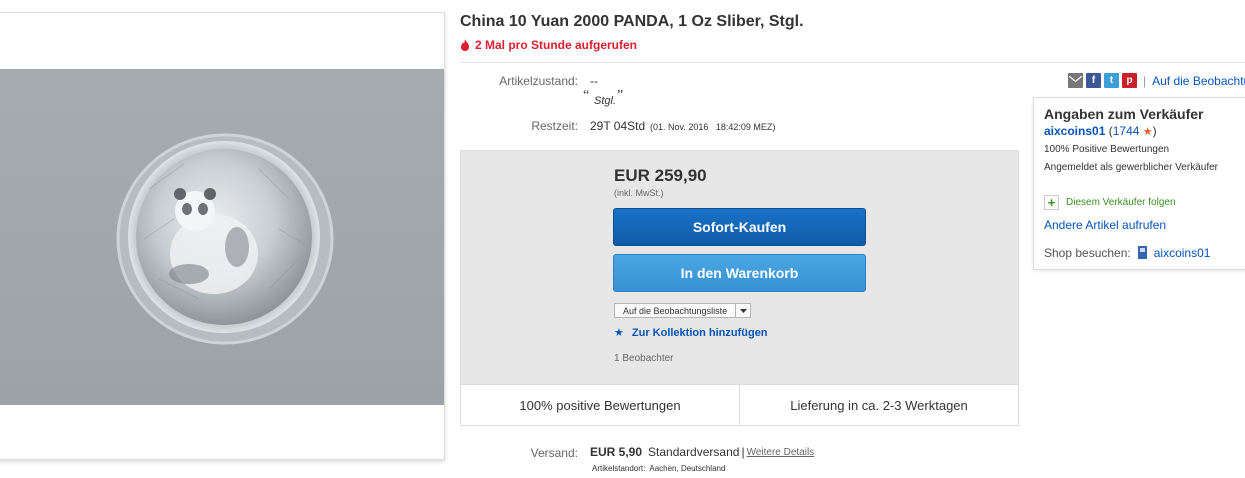 The height and width of the screenshot is (478, 1245). I want to click on delivery-estimate: Lieferung in ca. 2-3 Werktagen, so click(878, 405).